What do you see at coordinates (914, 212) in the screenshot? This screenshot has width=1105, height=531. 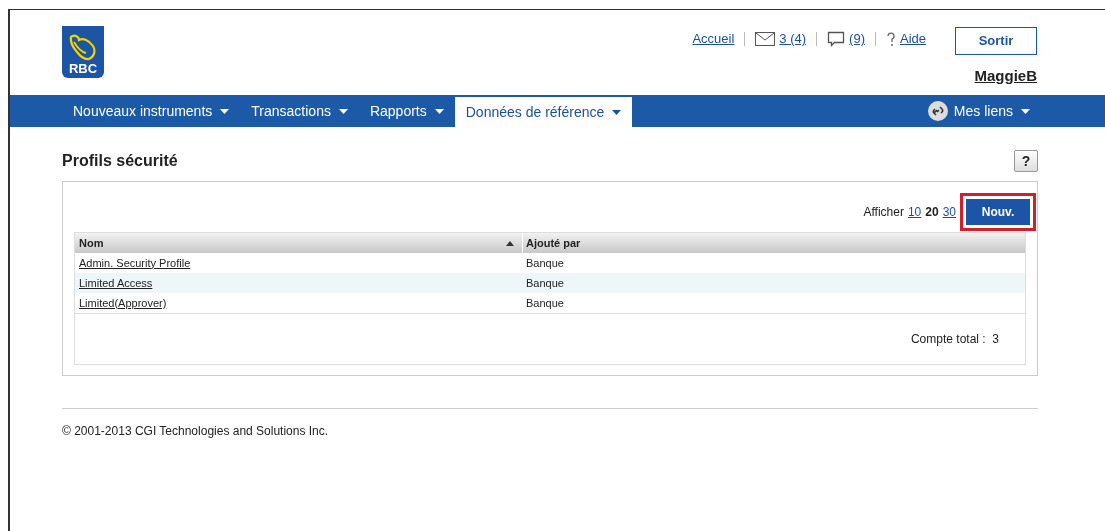 I see `page-size-option: 10` at bounding box center [914, 212].